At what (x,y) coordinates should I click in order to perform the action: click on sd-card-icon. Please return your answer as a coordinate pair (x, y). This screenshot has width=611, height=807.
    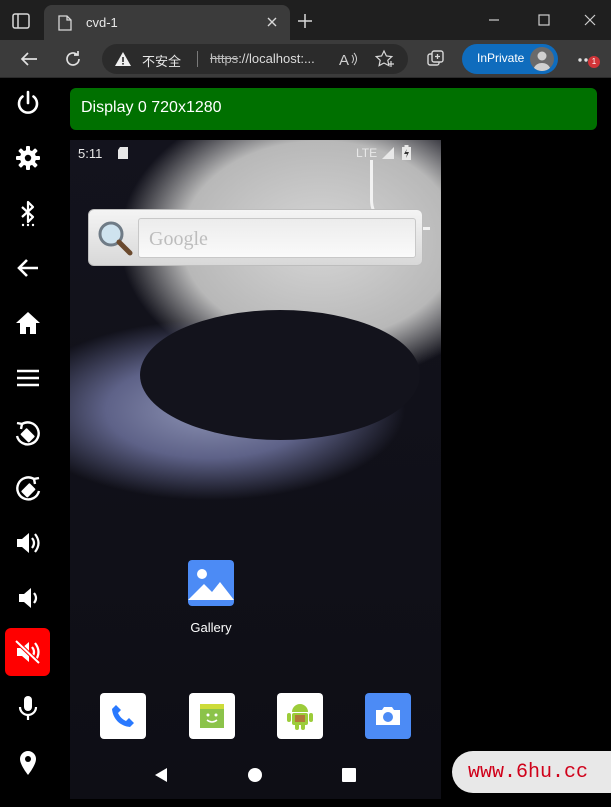
    Looking at the image, I should click on (123, 153).